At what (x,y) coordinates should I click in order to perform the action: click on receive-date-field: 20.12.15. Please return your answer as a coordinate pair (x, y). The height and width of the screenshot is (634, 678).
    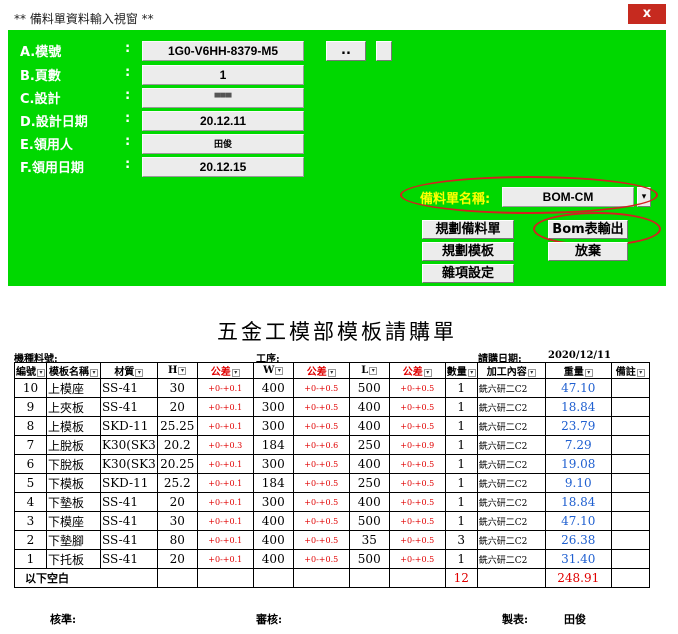
    Looking at the image, I should click on (223, 167).